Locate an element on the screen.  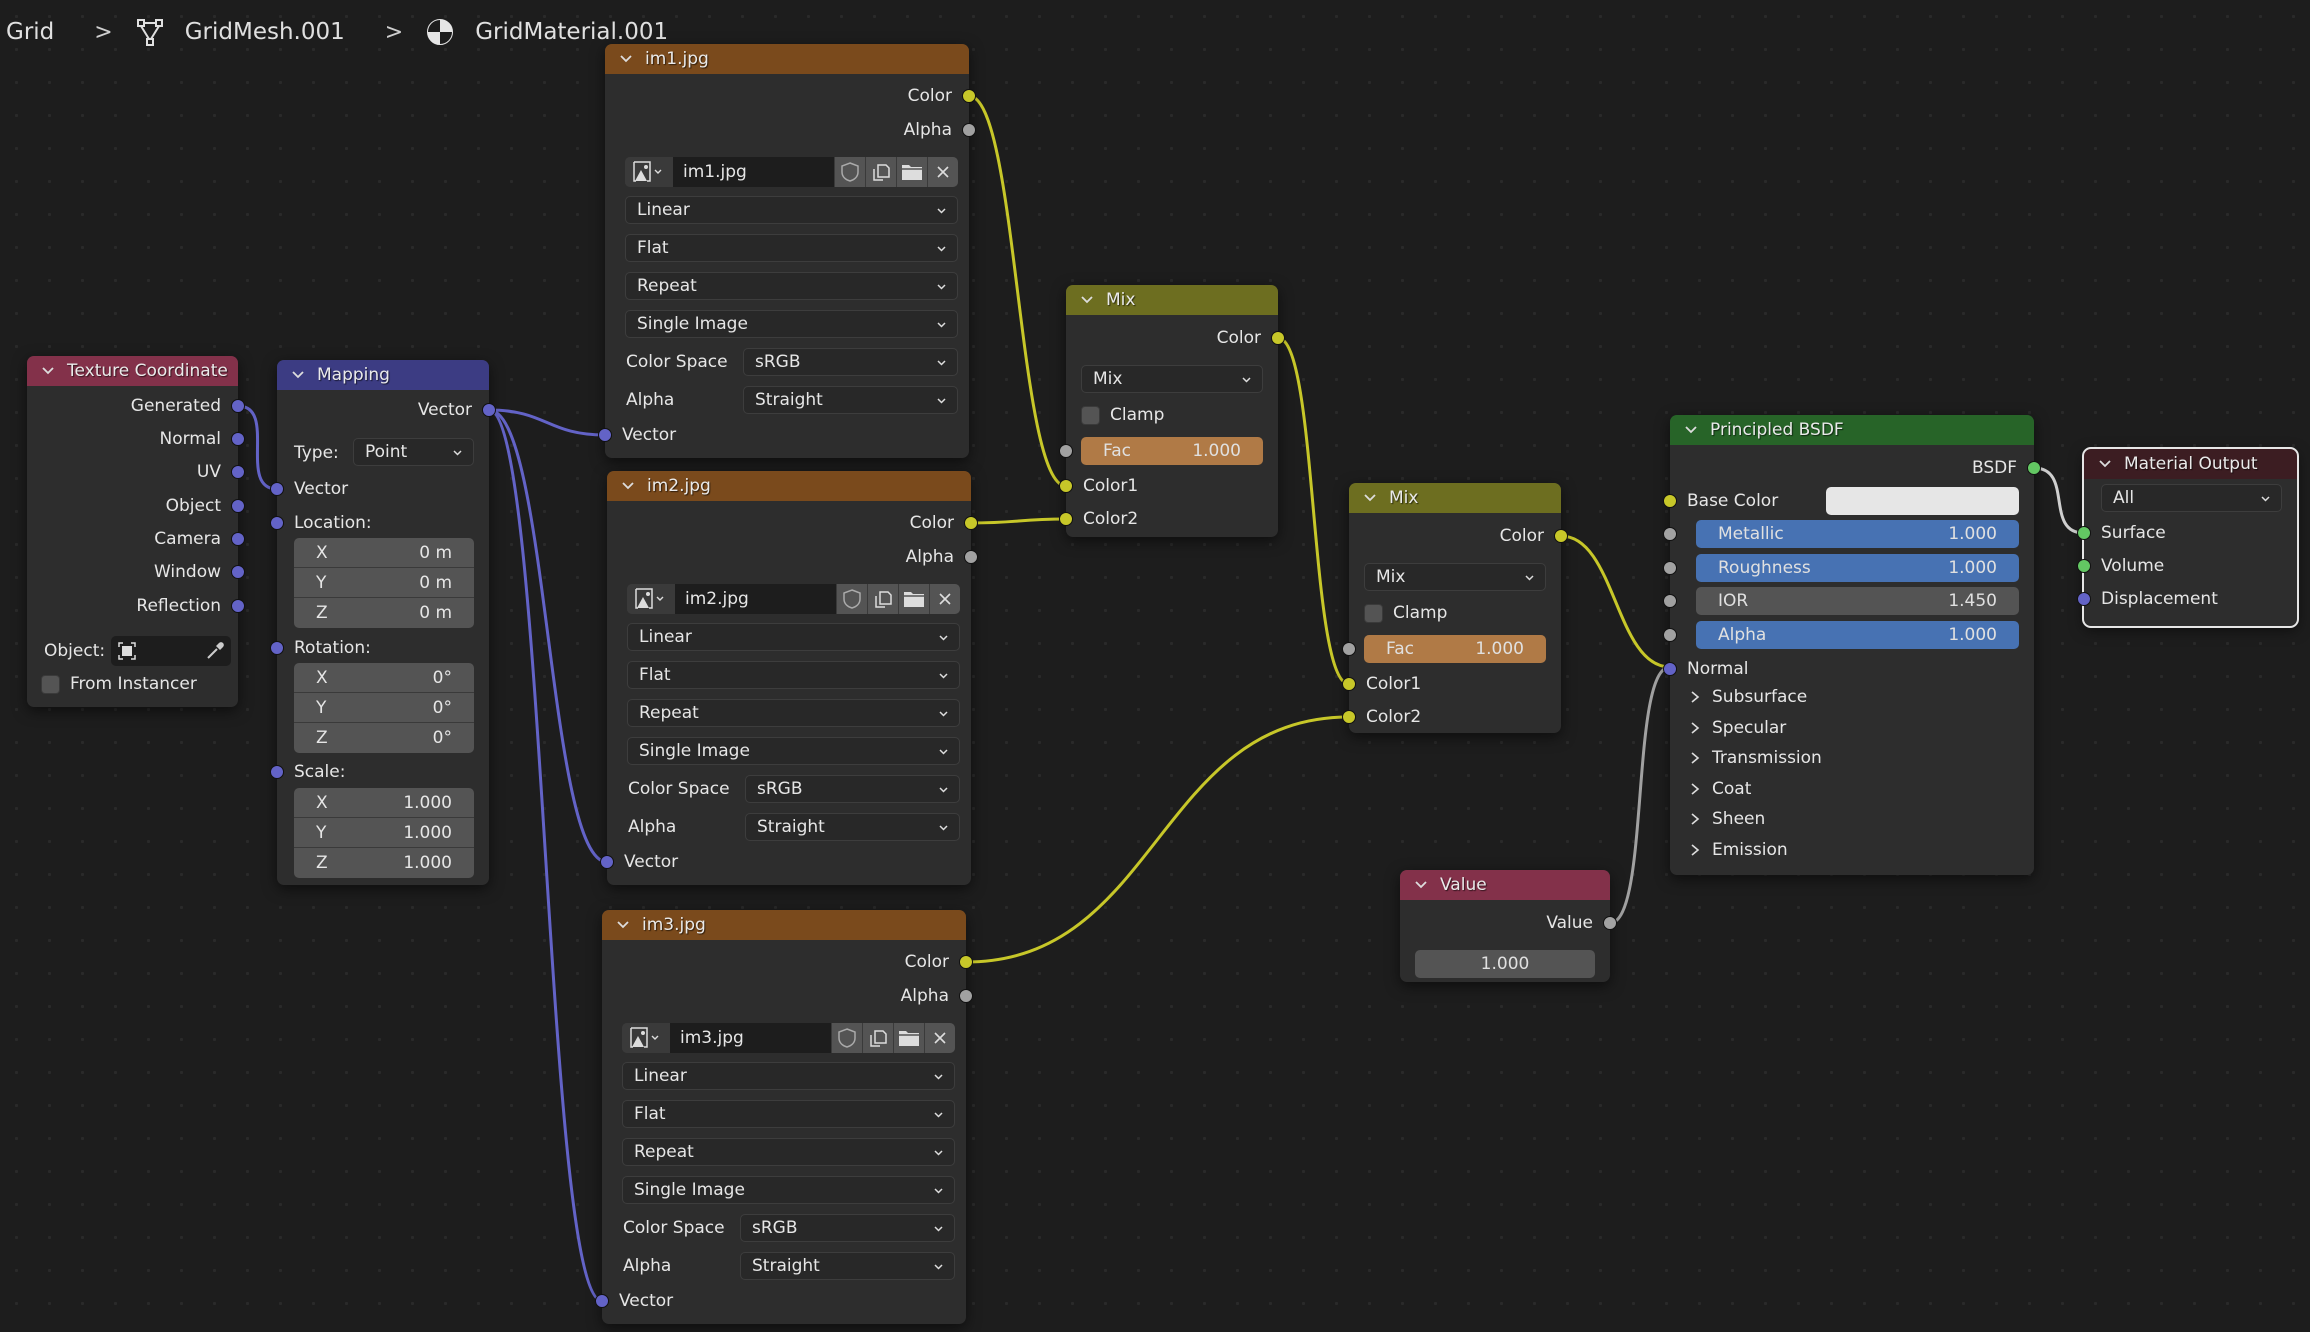
node-header: Mix is located at coordinates (1172, 300).